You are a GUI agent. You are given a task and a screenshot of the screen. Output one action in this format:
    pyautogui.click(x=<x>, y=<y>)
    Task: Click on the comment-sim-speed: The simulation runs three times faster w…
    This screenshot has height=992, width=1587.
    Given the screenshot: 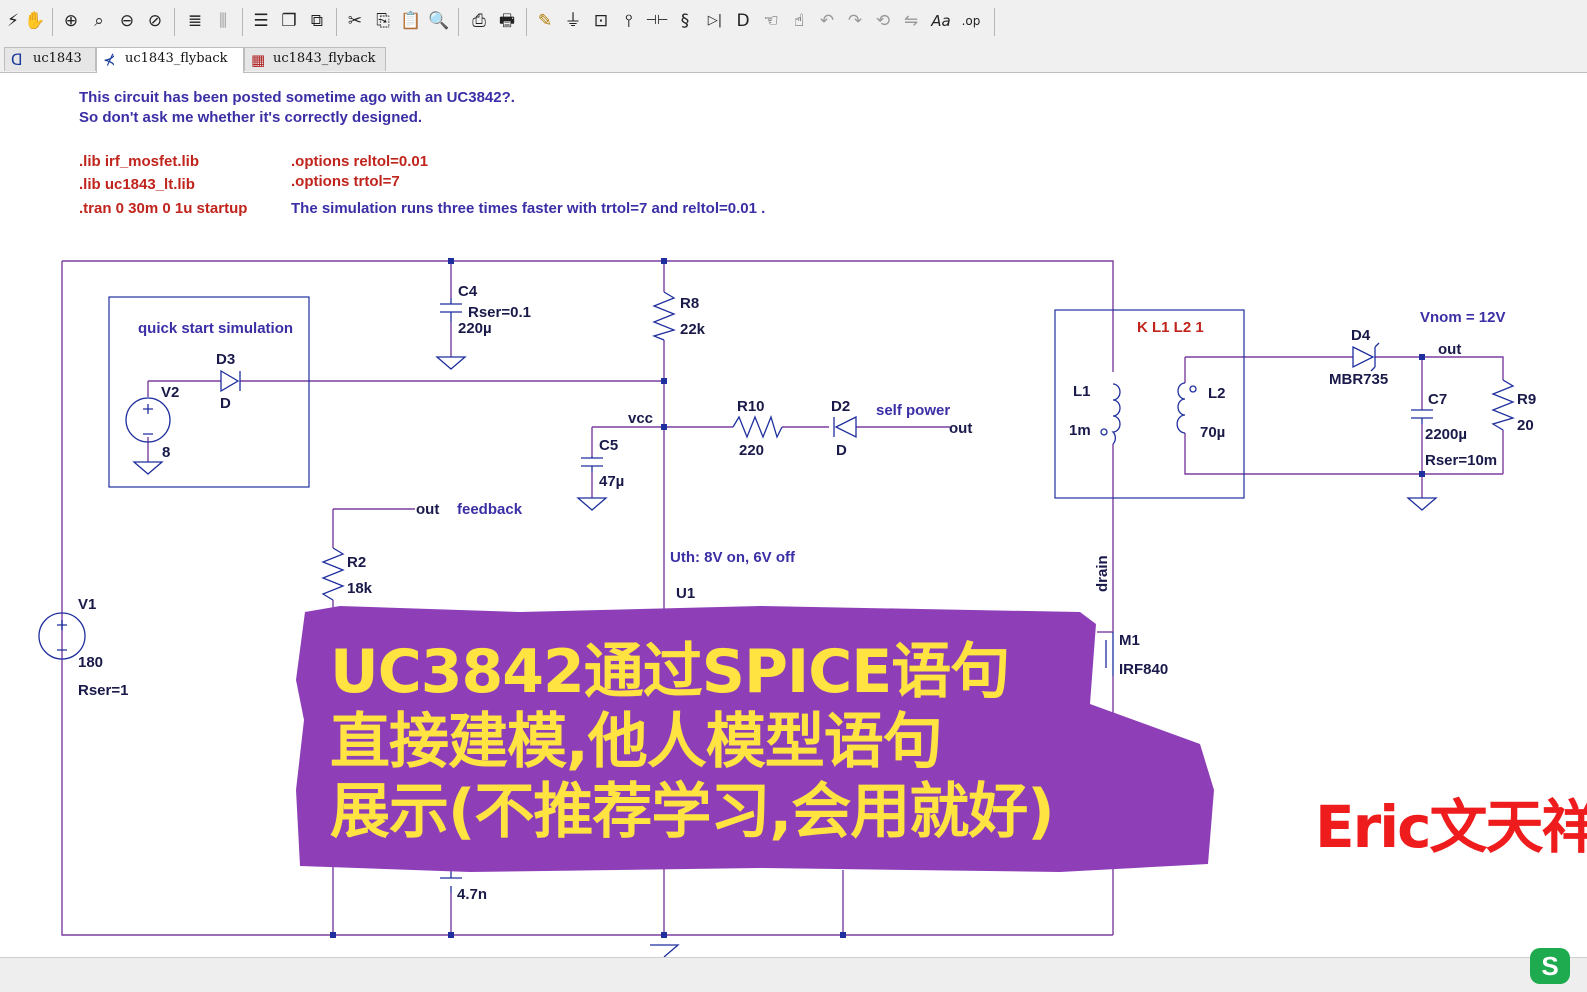 What is the action you would take?
    pyautogui.click(x=528, y=208)
    